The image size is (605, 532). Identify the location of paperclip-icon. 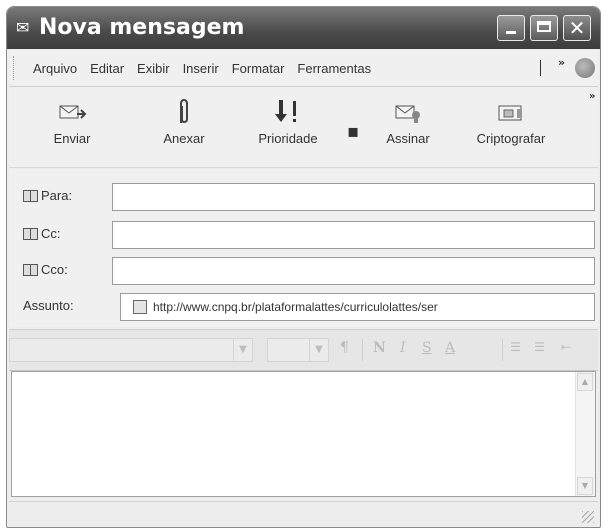
(184, 112).